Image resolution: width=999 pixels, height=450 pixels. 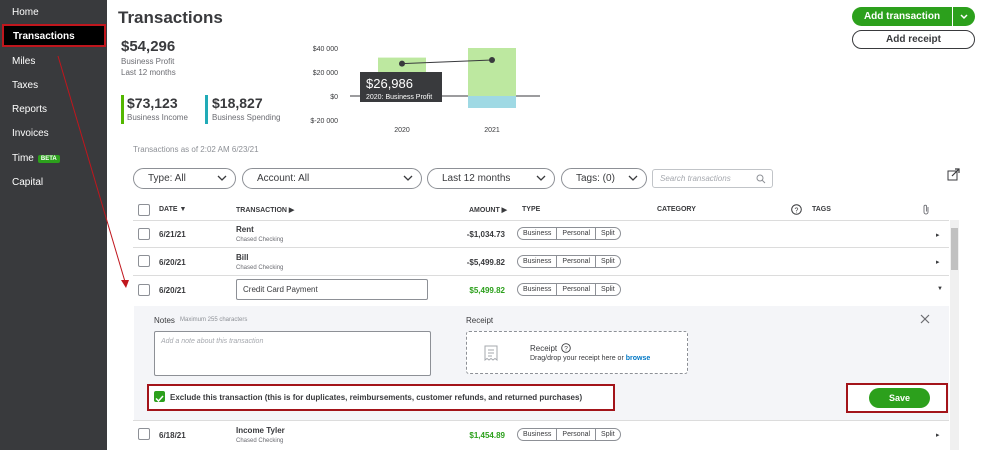 I want to click on row-amount: $5,499.82, so click(x=487, y=290).